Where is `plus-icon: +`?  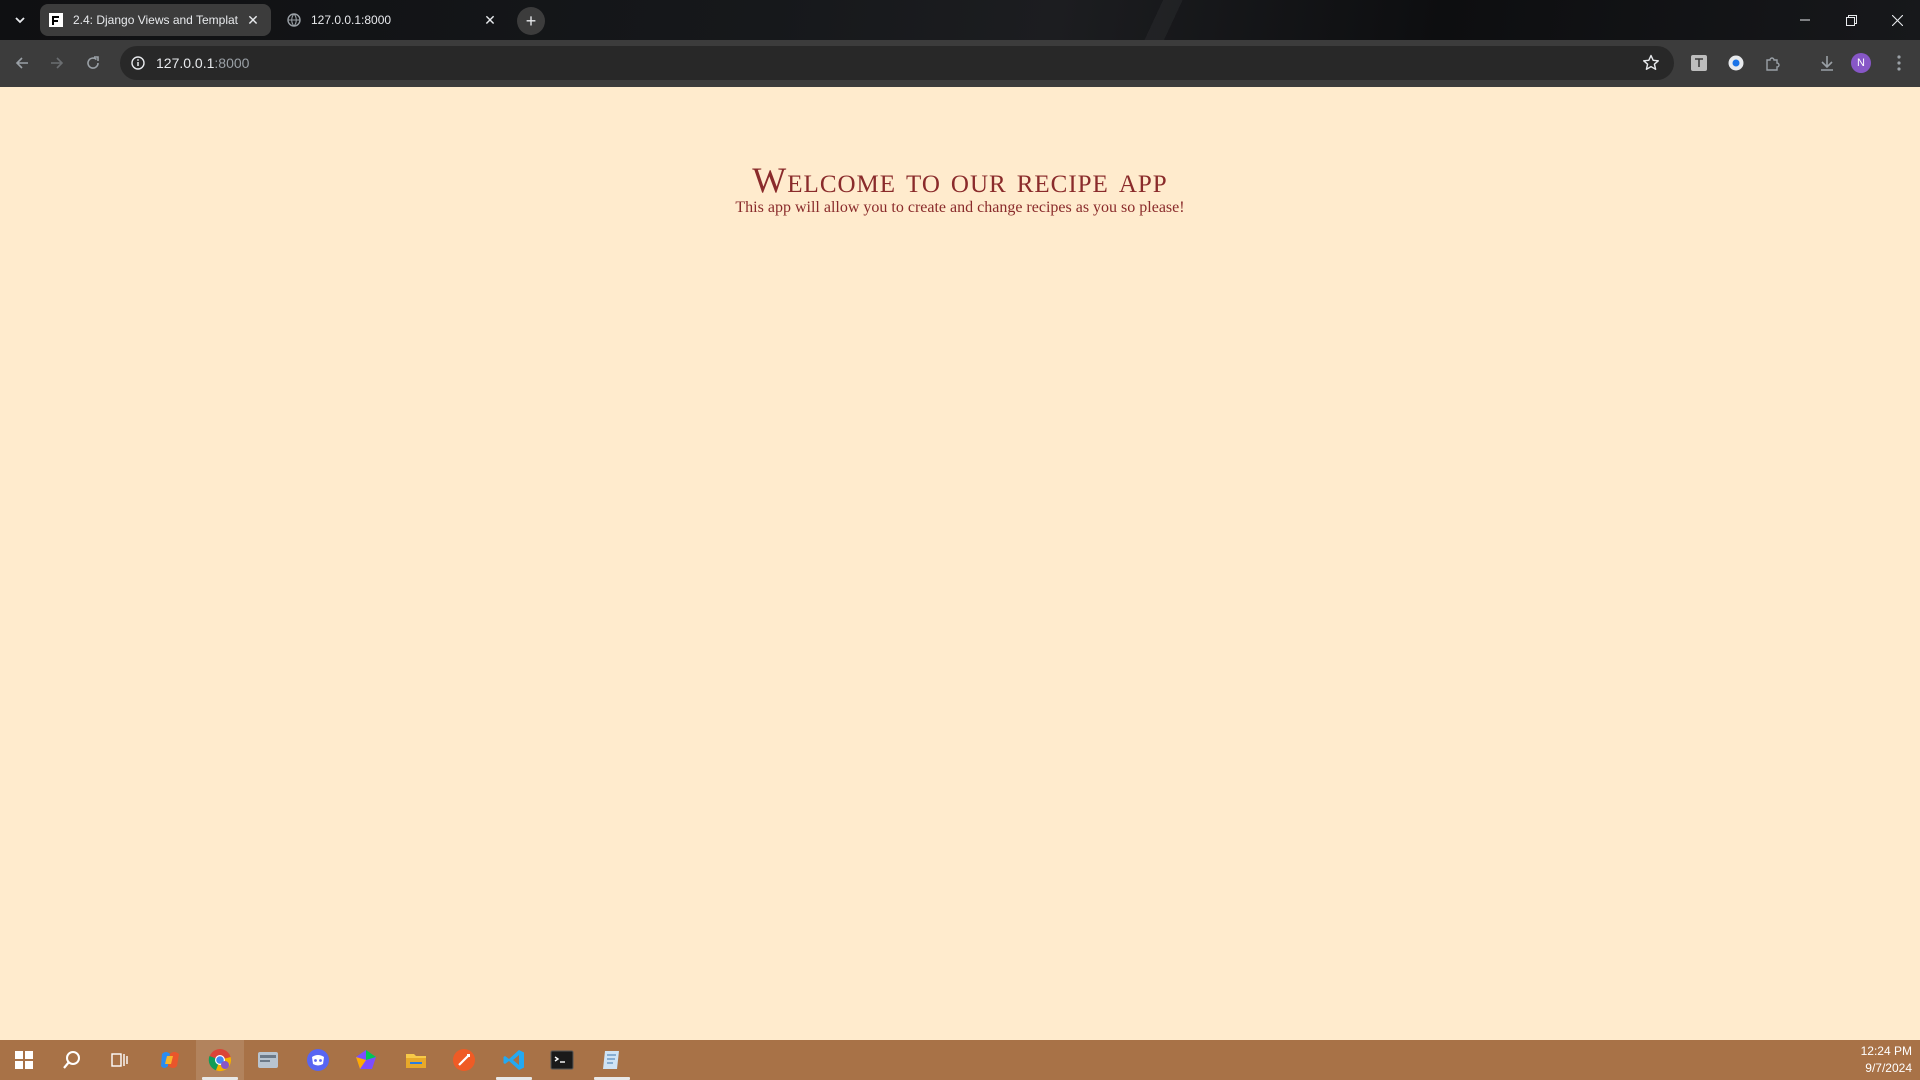
plus-icon: + is located at coordinates (531, 20).